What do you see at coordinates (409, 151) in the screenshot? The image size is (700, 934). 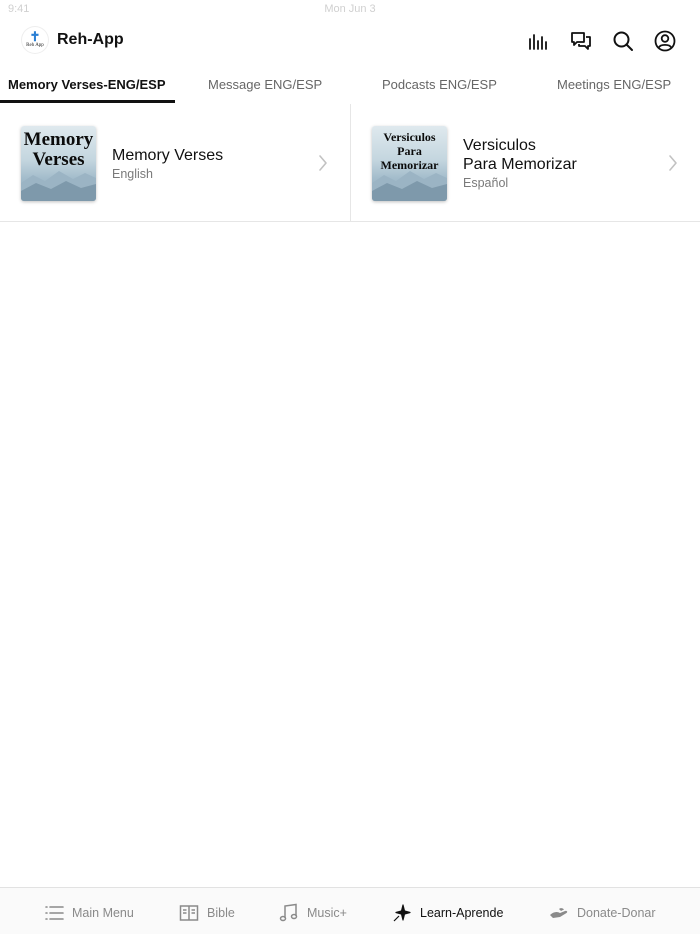 I see `thumbnail-title: Versiculos Para Memorizar` at bounding box center [409, 151].